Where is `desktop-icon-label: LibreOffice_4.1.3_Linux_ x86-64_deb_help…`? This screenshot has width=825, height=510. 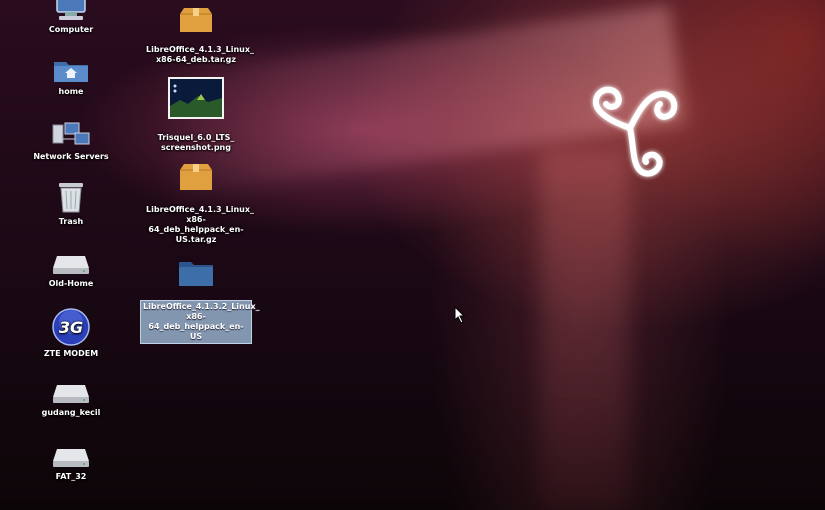 desktop-icon-label: LibreOffice_4.1.3_Linux_ x86-64_deb_help… is located at coordinates (200, 224).